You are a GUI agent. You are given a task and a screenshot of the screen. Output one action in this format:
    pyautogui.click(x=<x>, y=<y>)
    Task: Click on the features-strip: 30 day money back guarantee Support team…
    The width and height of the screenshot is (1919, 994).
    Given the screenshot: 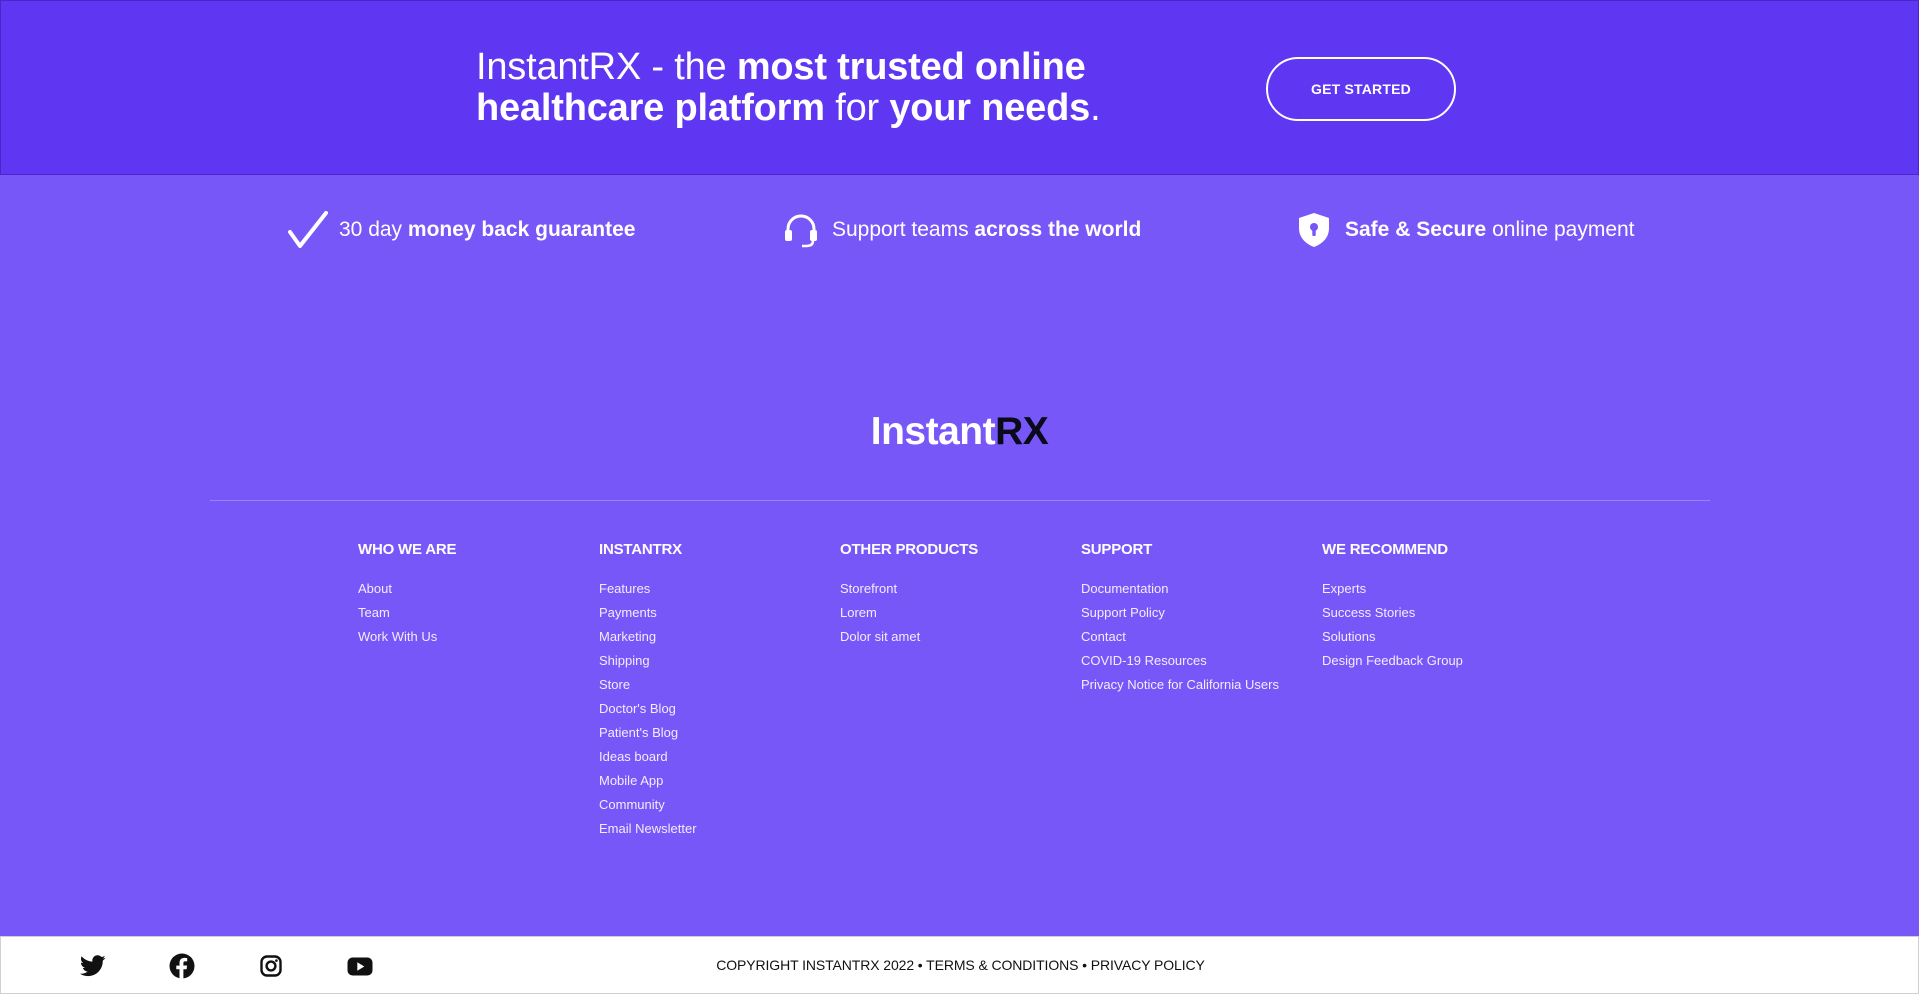 What is the action you would take?
    pyautogui.click(x=959, y=230)
    